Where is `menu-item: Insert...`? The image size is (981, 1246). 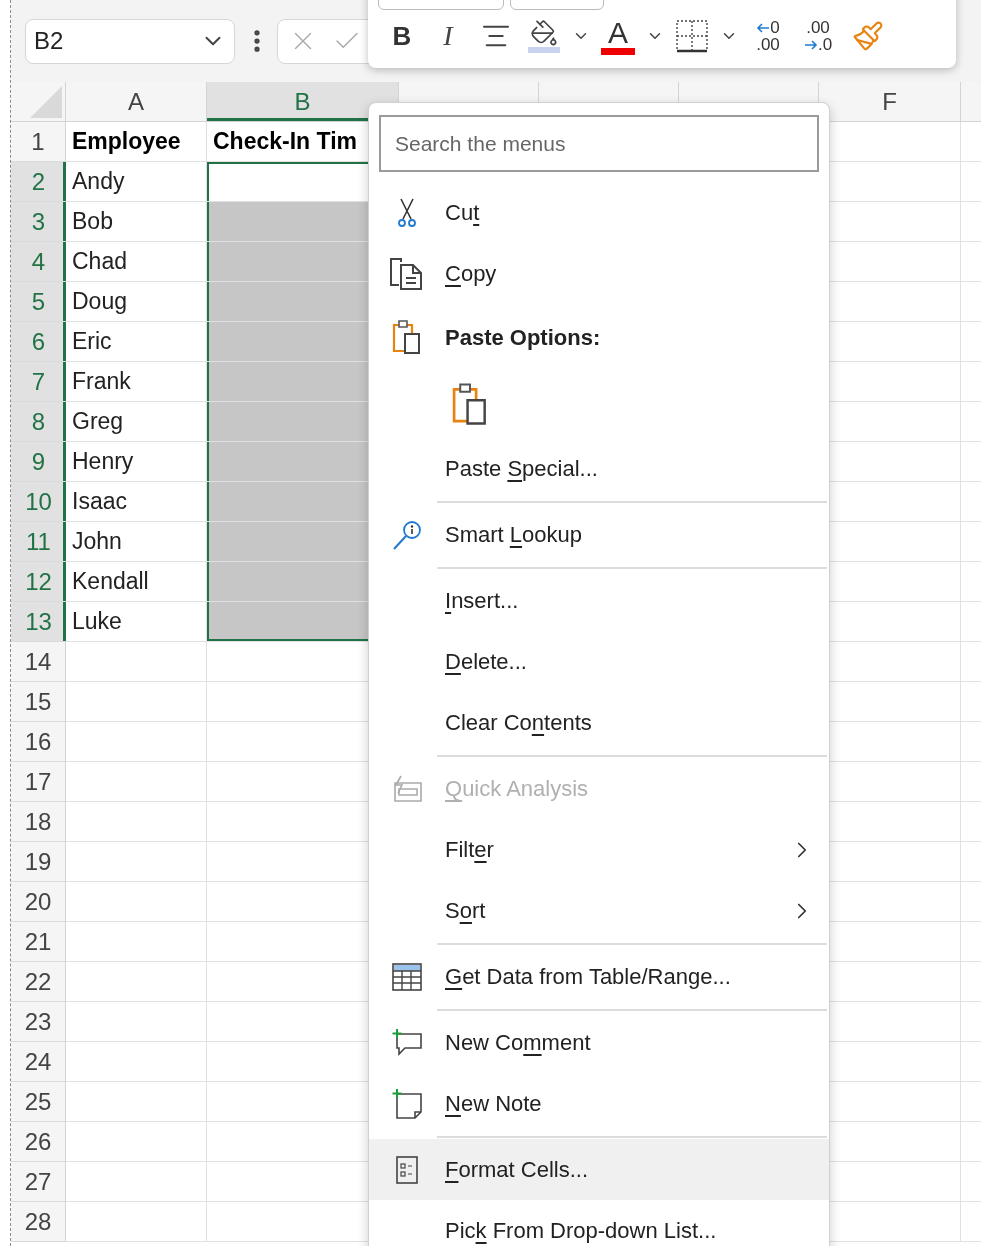
menu-item: Insert... is located at coordinates (599, 600).